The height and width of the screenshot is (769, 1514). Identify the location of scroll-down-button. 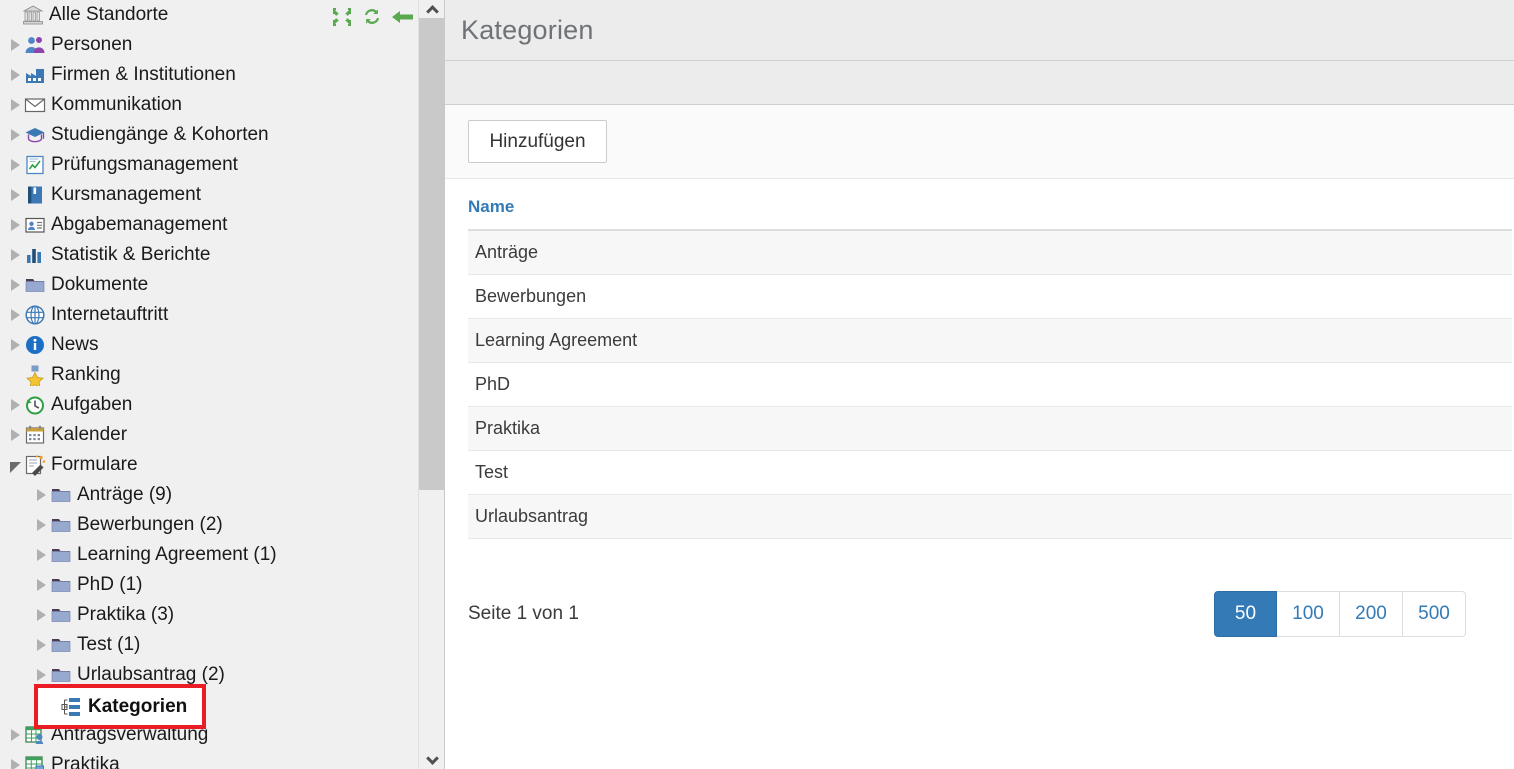
(431, 760).